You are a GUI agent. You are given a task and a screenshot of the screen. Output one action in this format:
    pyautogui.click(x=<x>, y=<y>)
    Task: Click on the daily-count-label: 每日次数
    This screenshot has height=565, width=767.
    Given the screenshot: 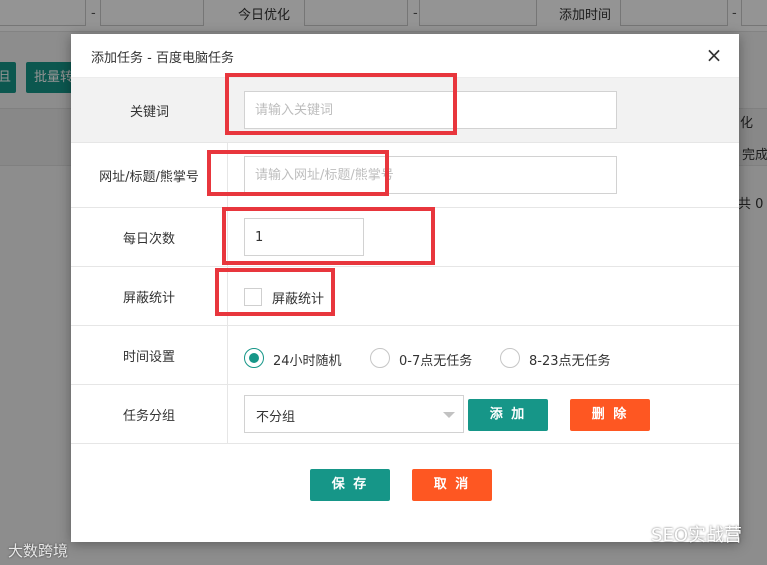 What is the action you would take?
    pyautogui.click(x=149, y=237)
    